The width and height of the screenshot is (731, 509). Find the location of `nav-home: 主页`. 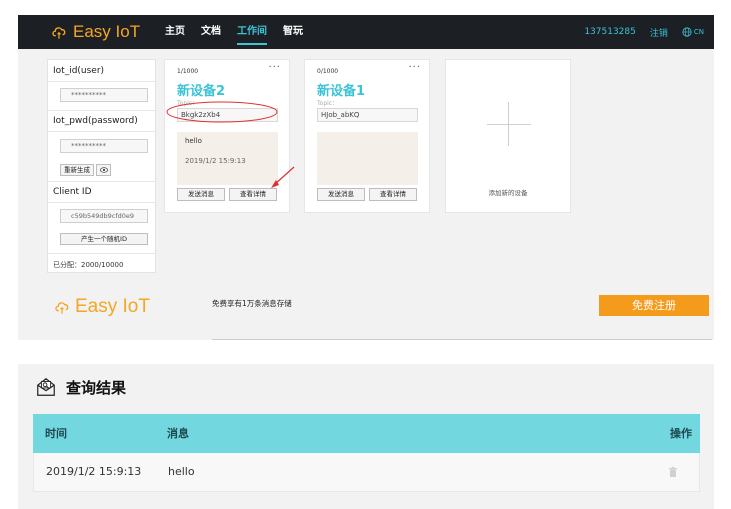

nav-home: 主页 is located at coordinates (175, 32).